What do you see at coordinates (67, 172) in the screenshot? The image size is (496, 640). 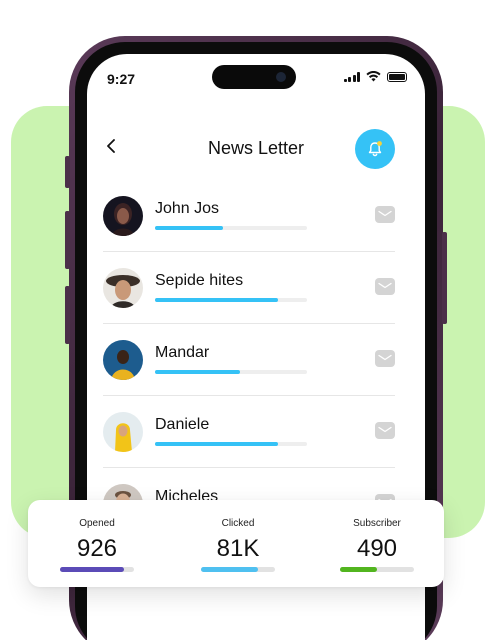 I see `phone-mute-switch` at bounding box center [67, 172].